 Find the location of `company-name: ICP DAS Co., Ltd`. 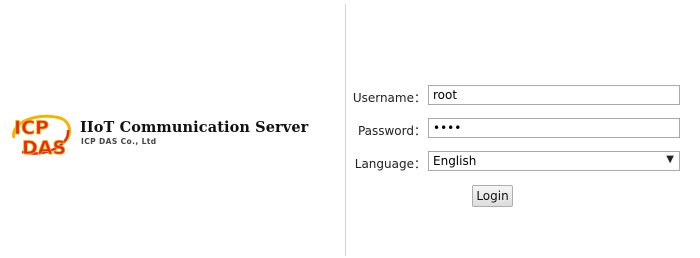

company-name: ICP DAS Co., Ltd is located at coordinates (119, 141).